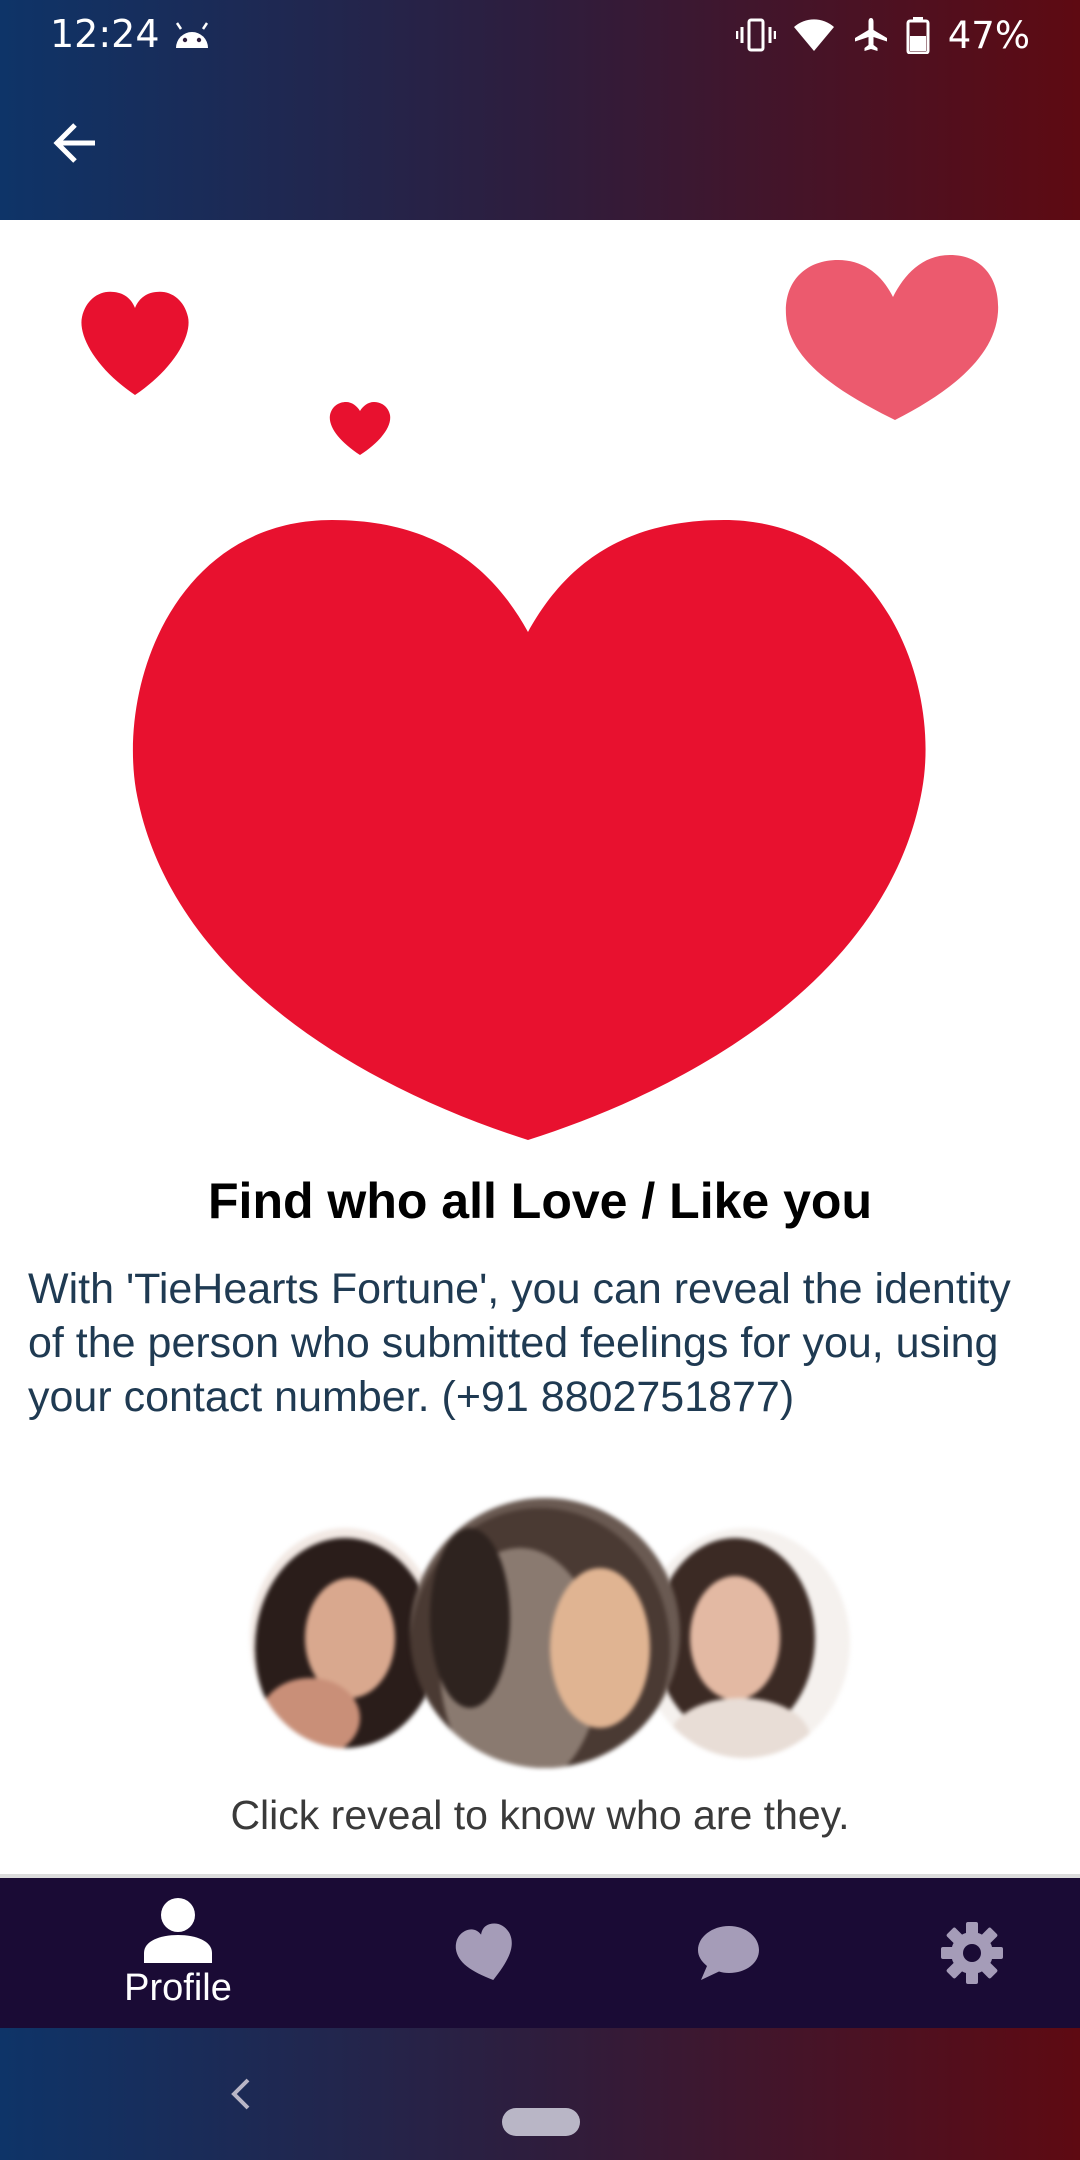 The width and height of the screenshot is (1080, 2160). Describe the element at coordinates (892, 337) in the screenshot. I see `pink-heart-top-right` at that location.